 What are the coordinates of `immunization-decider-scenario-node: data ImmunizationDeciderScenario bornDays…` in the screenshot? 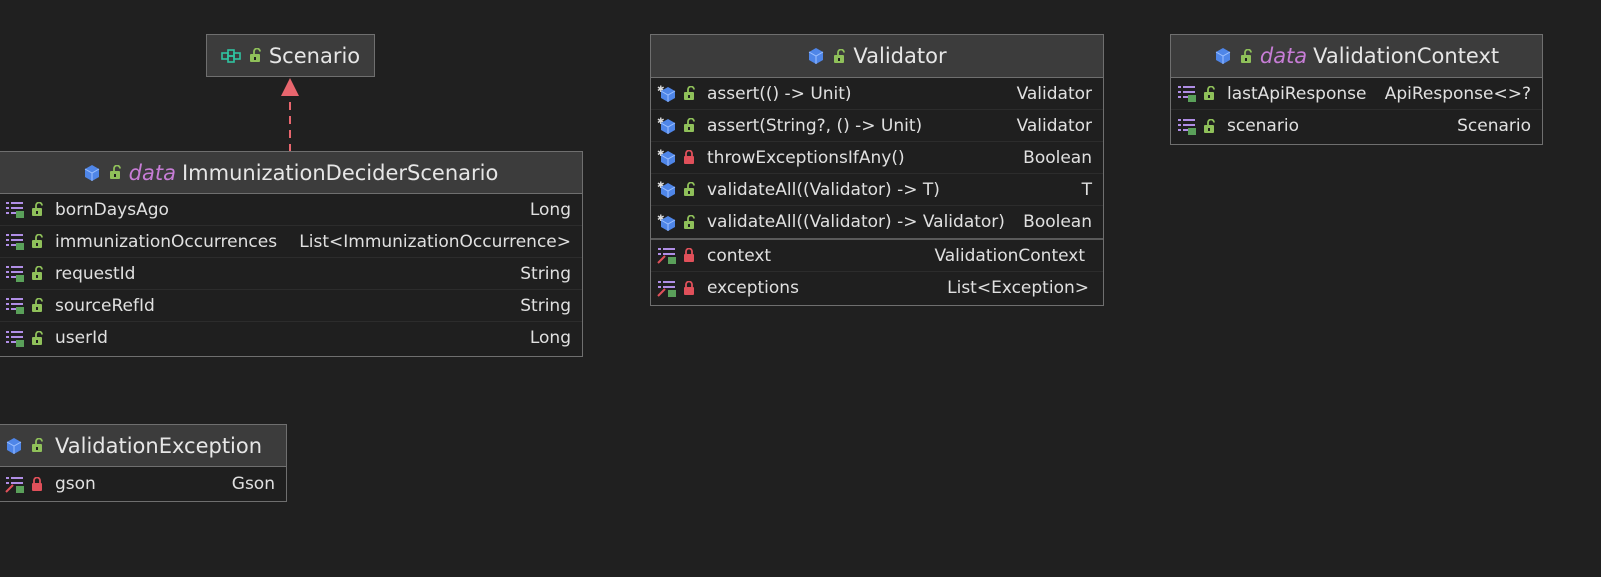 It's located at (291, 254).